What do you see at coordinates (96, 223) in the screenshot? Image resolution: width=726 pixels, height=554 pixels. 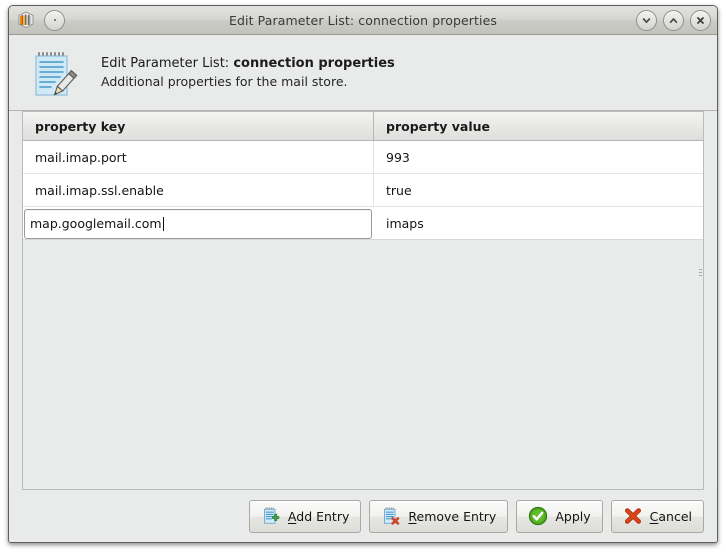 I see `property-key-input-value: map.googlemail.com` at bounding box center [96, 223].